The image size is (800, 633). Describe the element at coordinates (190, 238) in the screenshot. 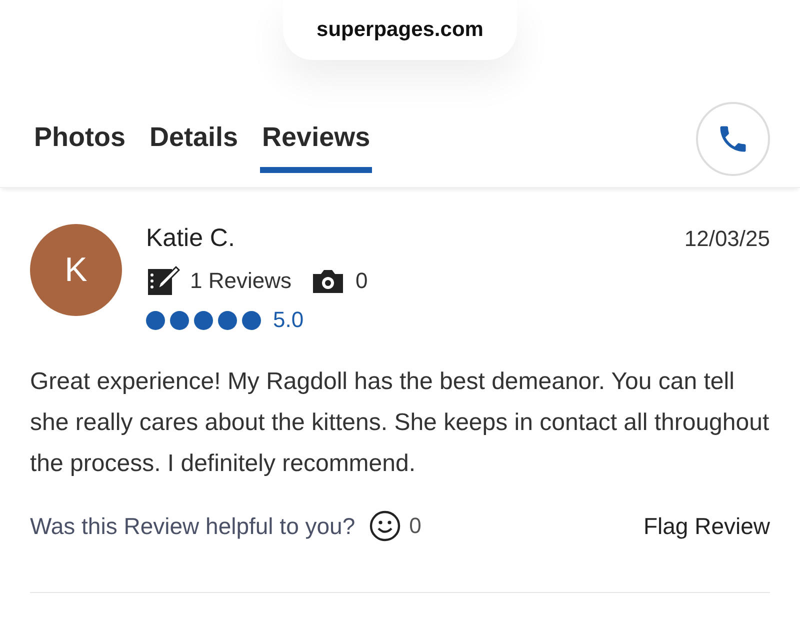

I see `author-name: Katie C.` at that location.